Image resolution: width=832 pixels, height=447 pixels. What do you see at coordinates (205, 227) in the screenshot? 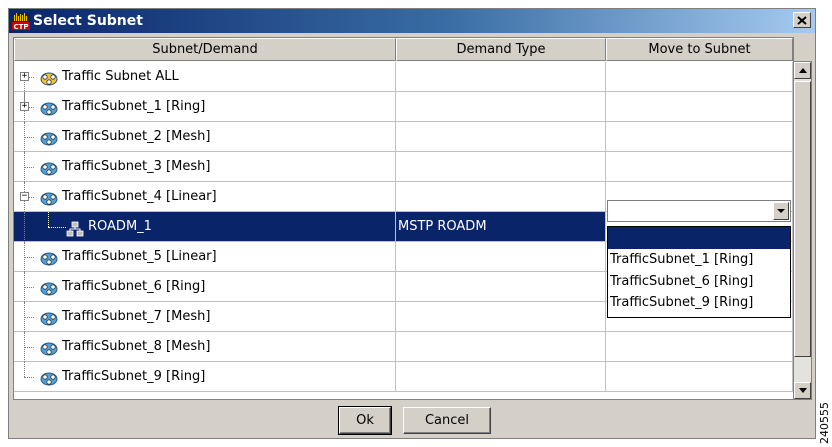
I see `cell-subnet-demand: ROADM_1` at bounding box center [205, 227].